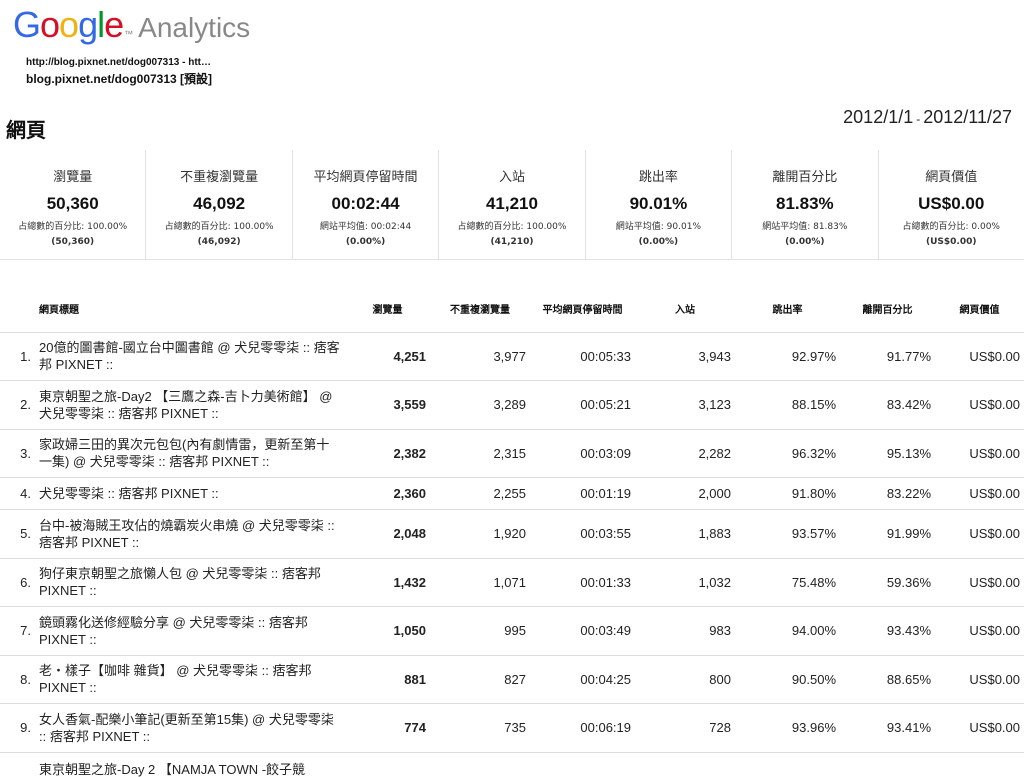 Image resolution: width=1024 pixels, height=777 pixels. What do you see at coordinates (805, 177) in the screenshot?
I see `metric-label: 離開百分比` at bounding box center [805, 177].